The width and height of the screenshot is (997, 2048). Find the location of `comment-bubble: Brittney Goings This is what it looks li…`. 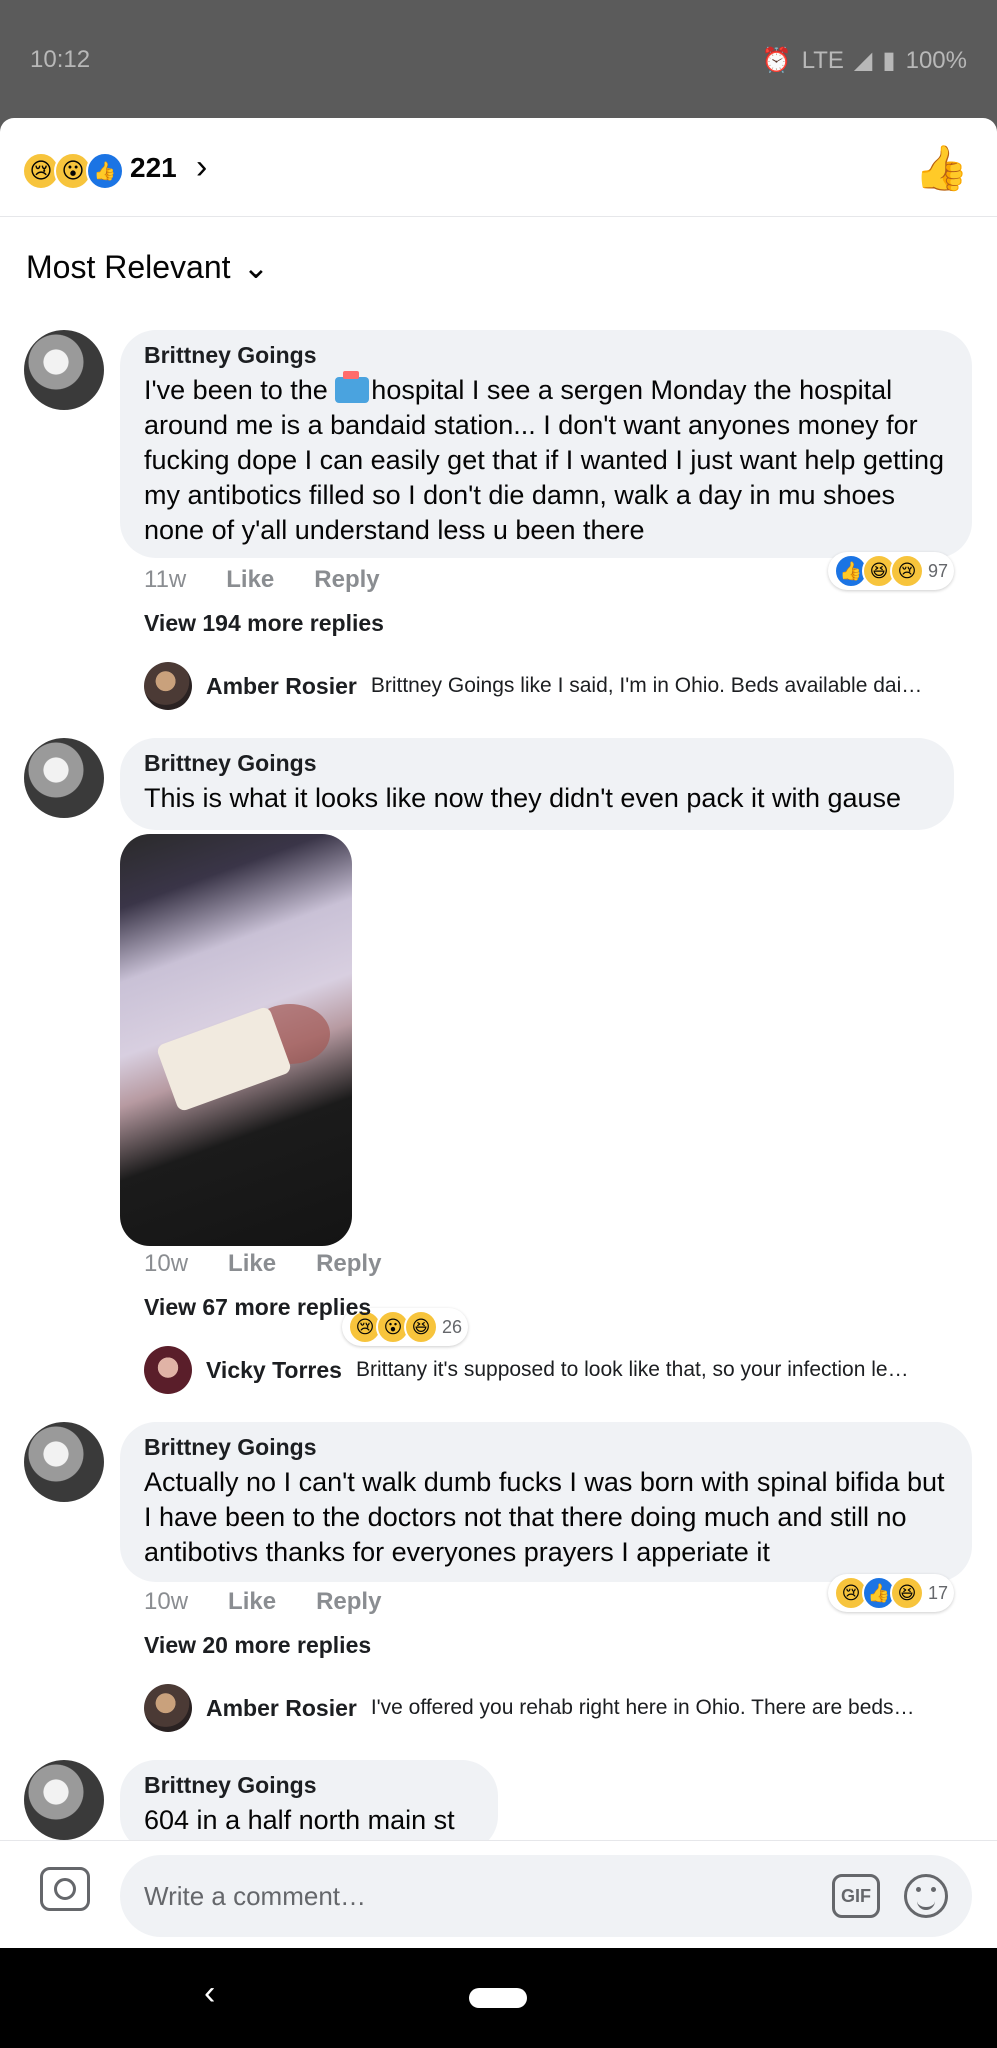

comment-bubble: Brittney Goings This is what it looks li… is located at coordinates (537, 784).